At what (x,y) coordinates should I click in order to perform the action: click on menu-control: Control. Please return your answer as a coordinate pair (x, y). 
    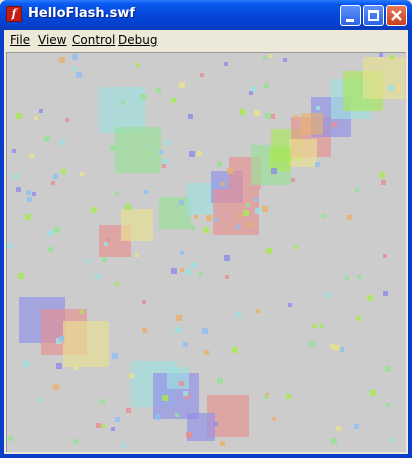
    Looking at the image, I should click on (93, 40).